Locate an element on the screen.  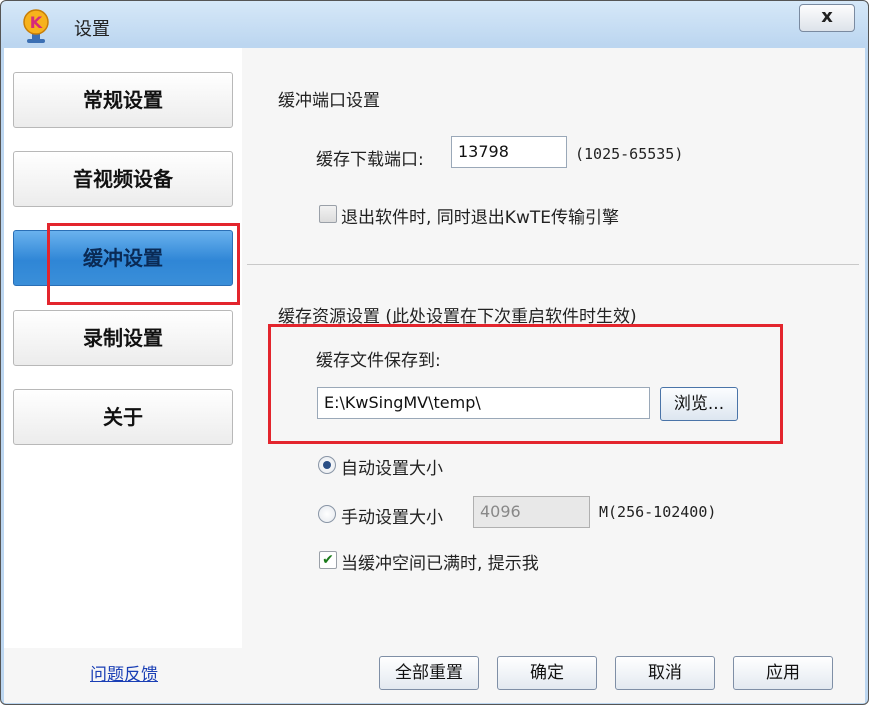
dialog-footer: 问题反馈 全部重置 确定 取消 应用 is located at coordinates (434, 675).